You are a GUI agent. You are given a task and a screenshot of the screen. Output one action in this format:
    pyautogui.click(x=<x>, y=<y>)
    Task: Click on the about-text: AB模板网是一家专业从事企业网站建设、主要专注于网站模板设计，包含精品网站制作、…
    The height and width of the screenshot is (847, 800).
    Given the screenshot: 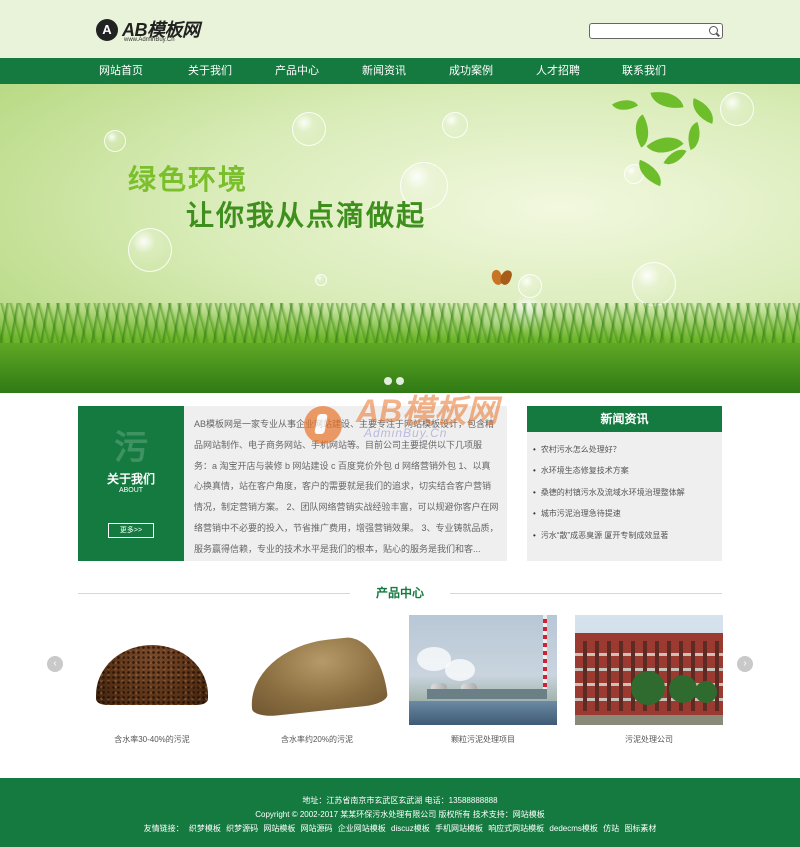 What is the action you would take?
    pyautogui.click(x=346, y=486)
    